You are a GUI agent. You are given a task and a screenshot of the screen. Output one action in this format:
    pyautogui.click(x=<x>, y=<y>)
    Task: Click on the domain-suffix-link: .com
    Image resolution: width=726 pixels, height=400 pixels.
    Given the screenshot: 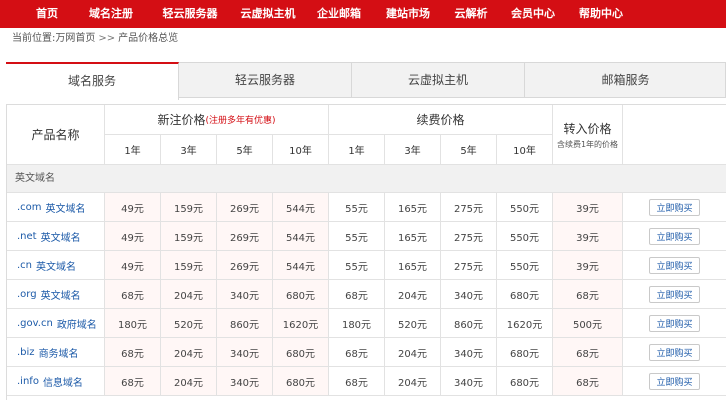 What is the action you would take?
    pyautogui.click(x=29, y=207)
    